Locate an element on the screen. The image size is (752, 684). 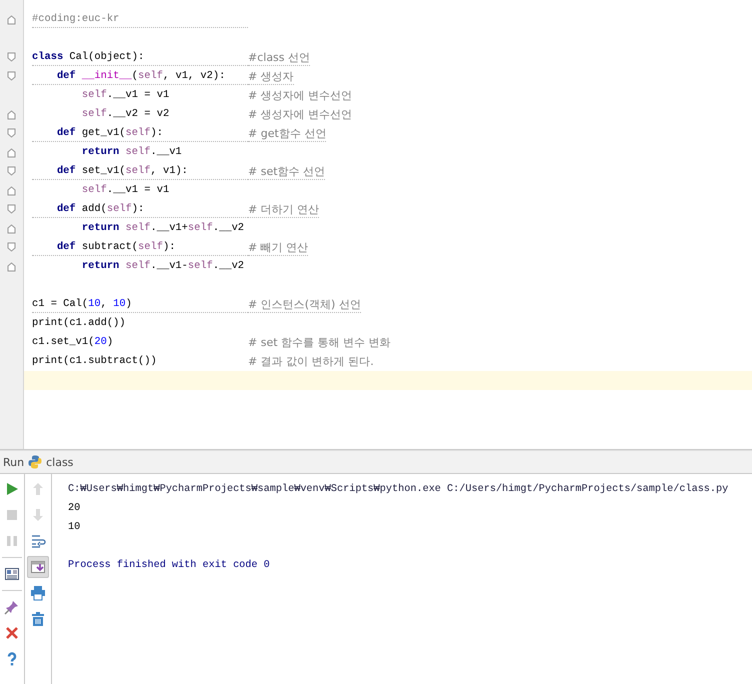
print-icon is located at coordinates (38, 593).